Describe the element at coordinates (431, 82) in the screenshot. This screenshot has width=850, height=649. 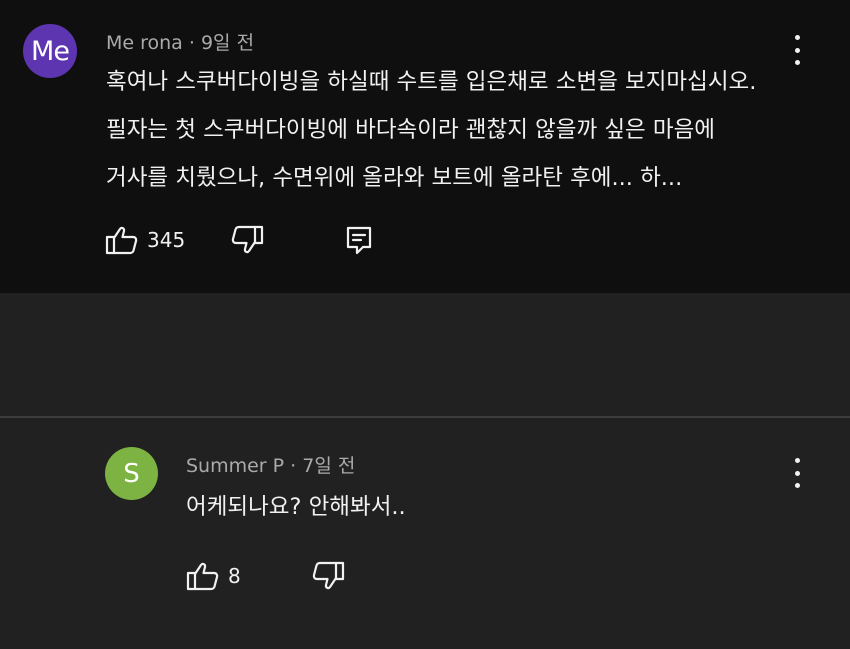
I see `comment-line: 혹여나 스쿠버다이빙을 하실때 수트를 입은채로 소변을 보지마십시오.` at that location.